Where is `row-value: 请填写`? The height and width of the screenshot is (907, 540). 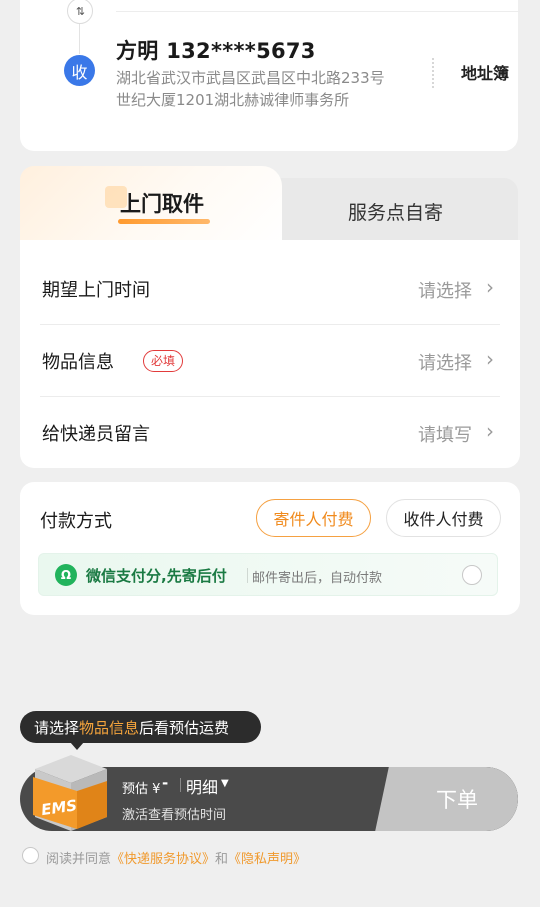
row-value: 请填写 is located at coordinates (445, 435).